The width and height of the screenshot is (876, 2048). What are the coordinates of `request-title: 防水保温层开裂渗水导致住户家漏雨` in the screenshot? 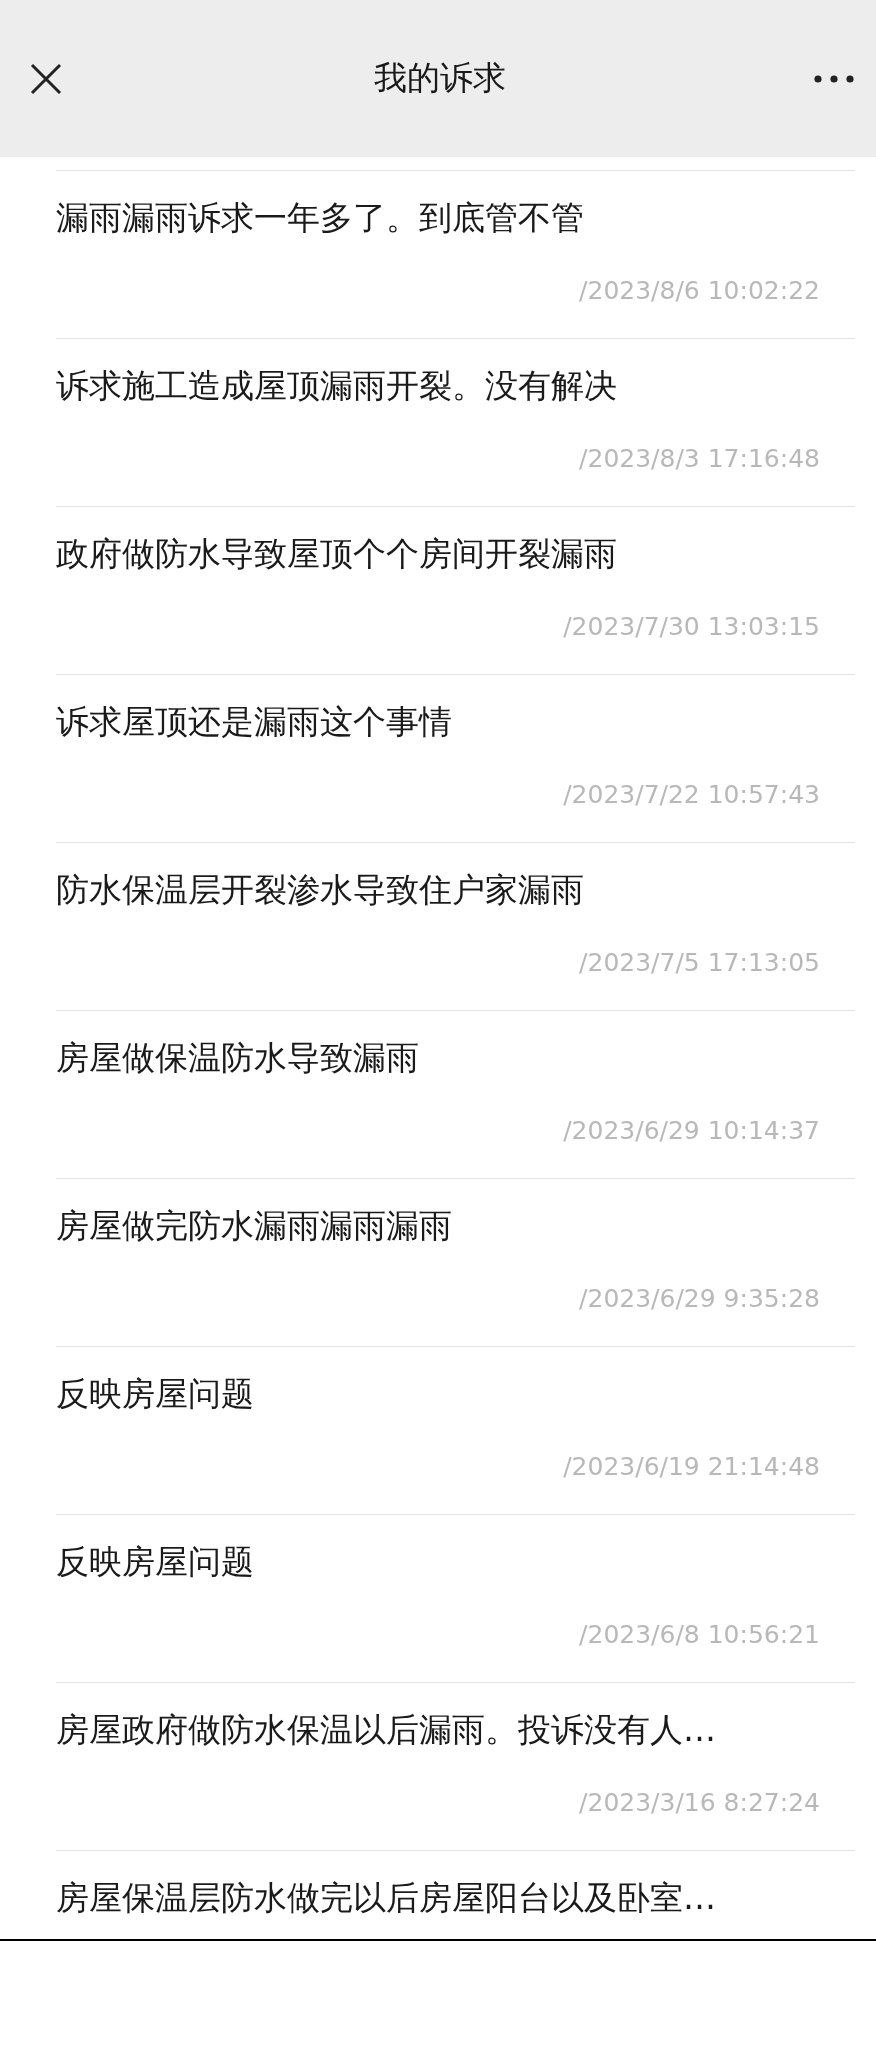 It's located at (320, 889).